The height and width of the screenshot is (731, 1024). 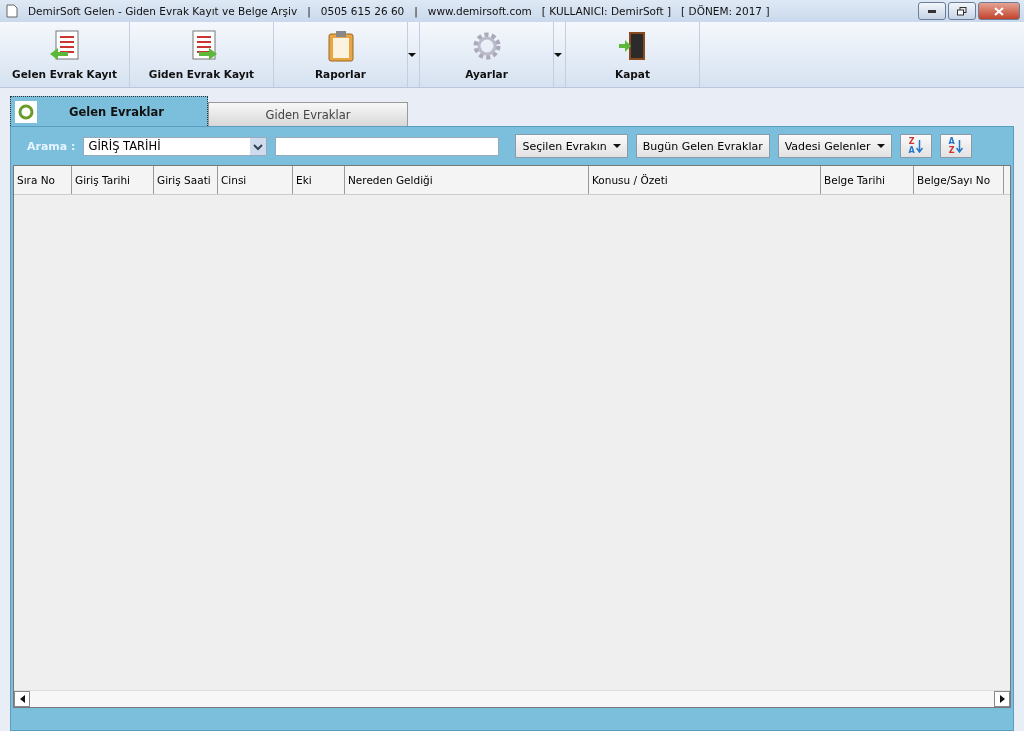 What do you see at coordinates (12, 11) in the screenshot?
I see `document-icon` at bounding box center [12, 11].